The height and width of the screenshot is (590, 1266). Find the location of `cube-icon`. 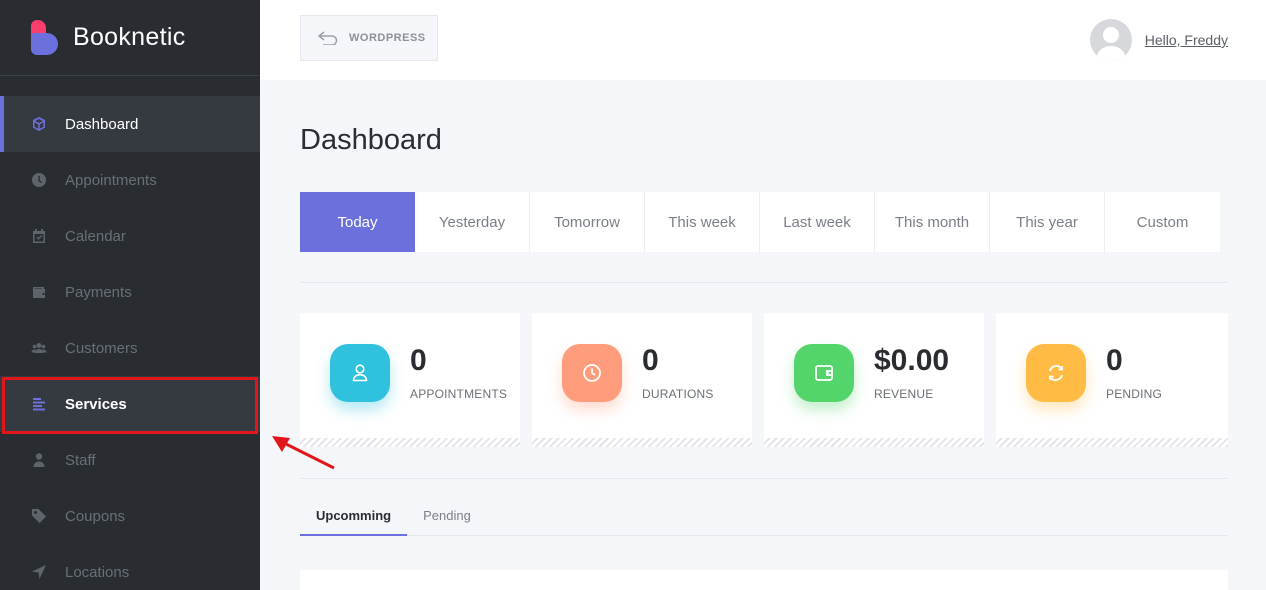

cube-icon is located at coordinates (39, 124).